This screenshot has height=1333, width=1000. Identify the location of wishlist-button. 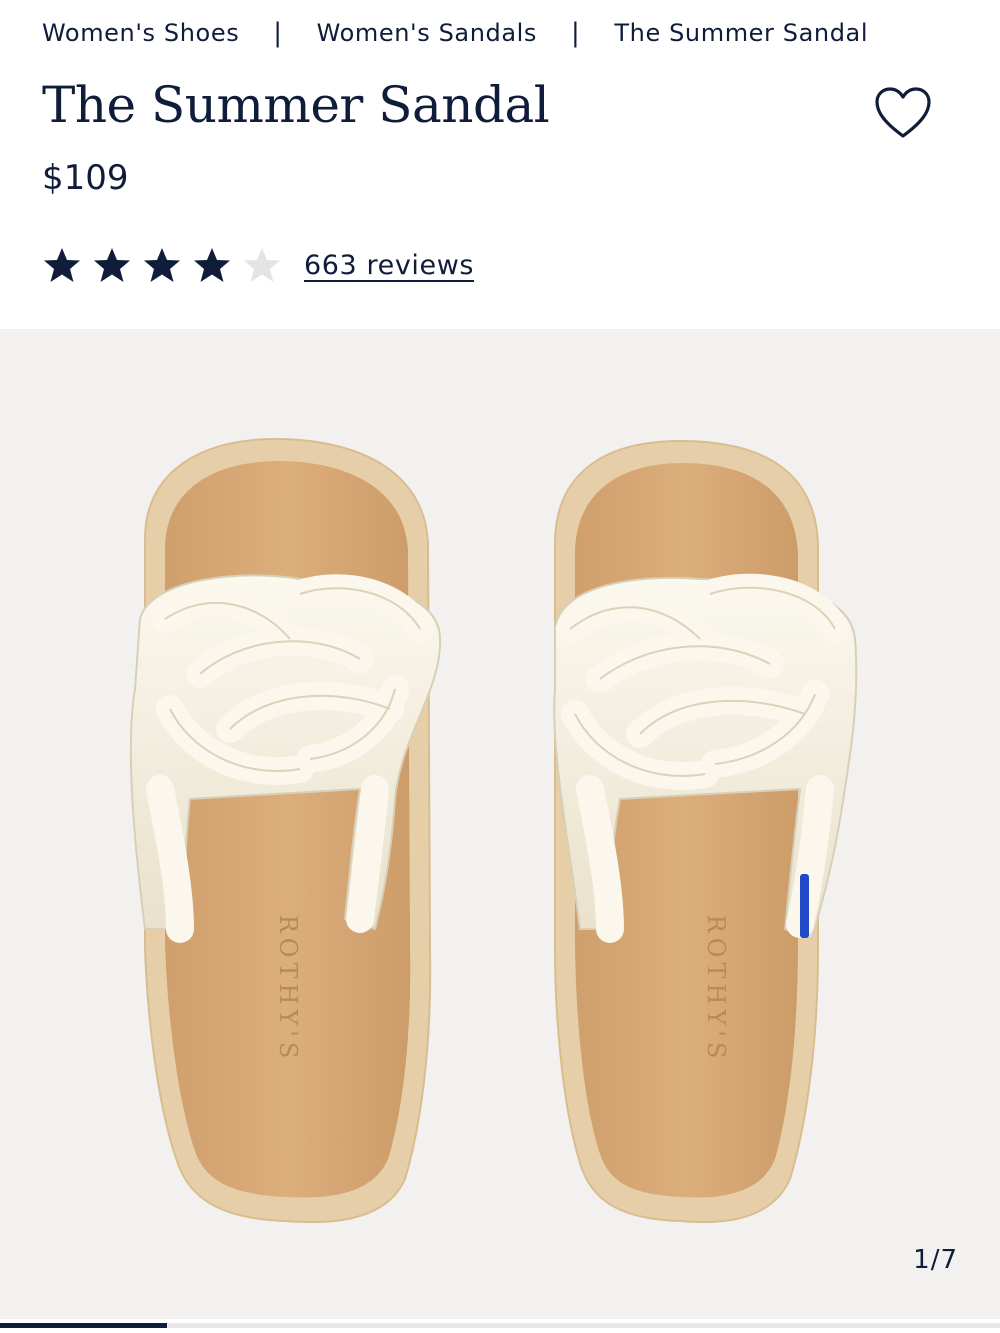
(903, 113).